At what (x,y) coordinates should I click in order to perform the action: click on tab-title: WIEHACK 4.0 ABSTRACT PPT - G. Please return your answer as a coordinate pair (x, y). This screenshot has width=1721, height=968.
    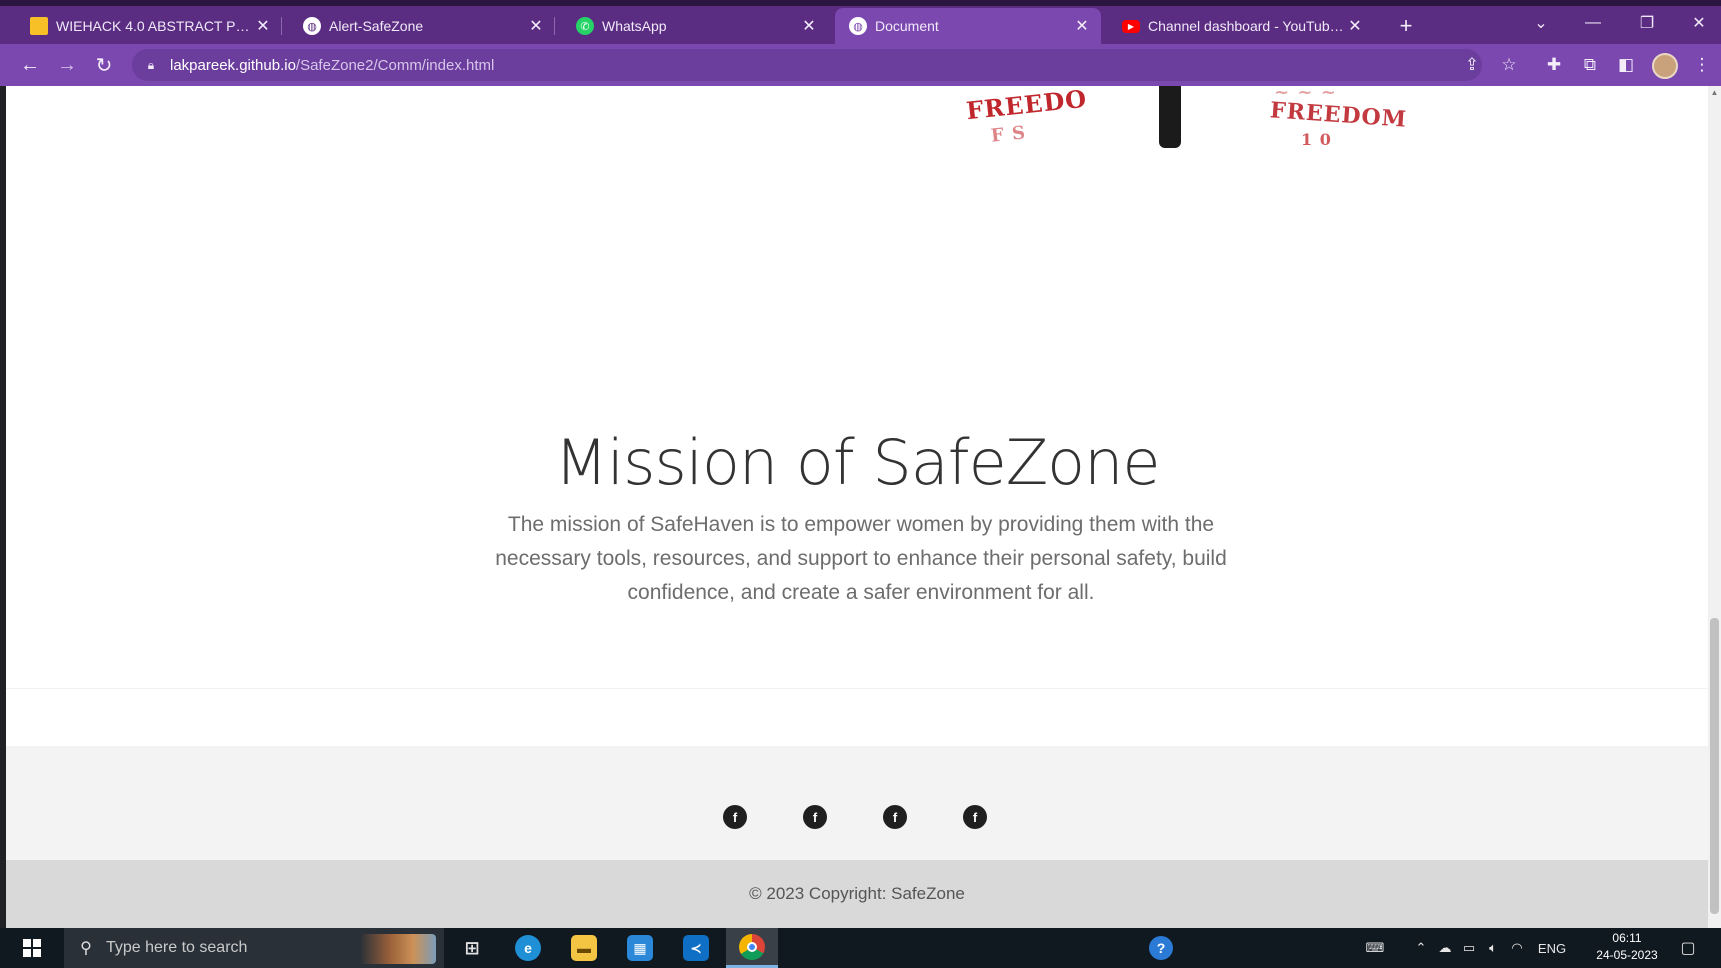
    Looking at the image, I should click on (155, 26).